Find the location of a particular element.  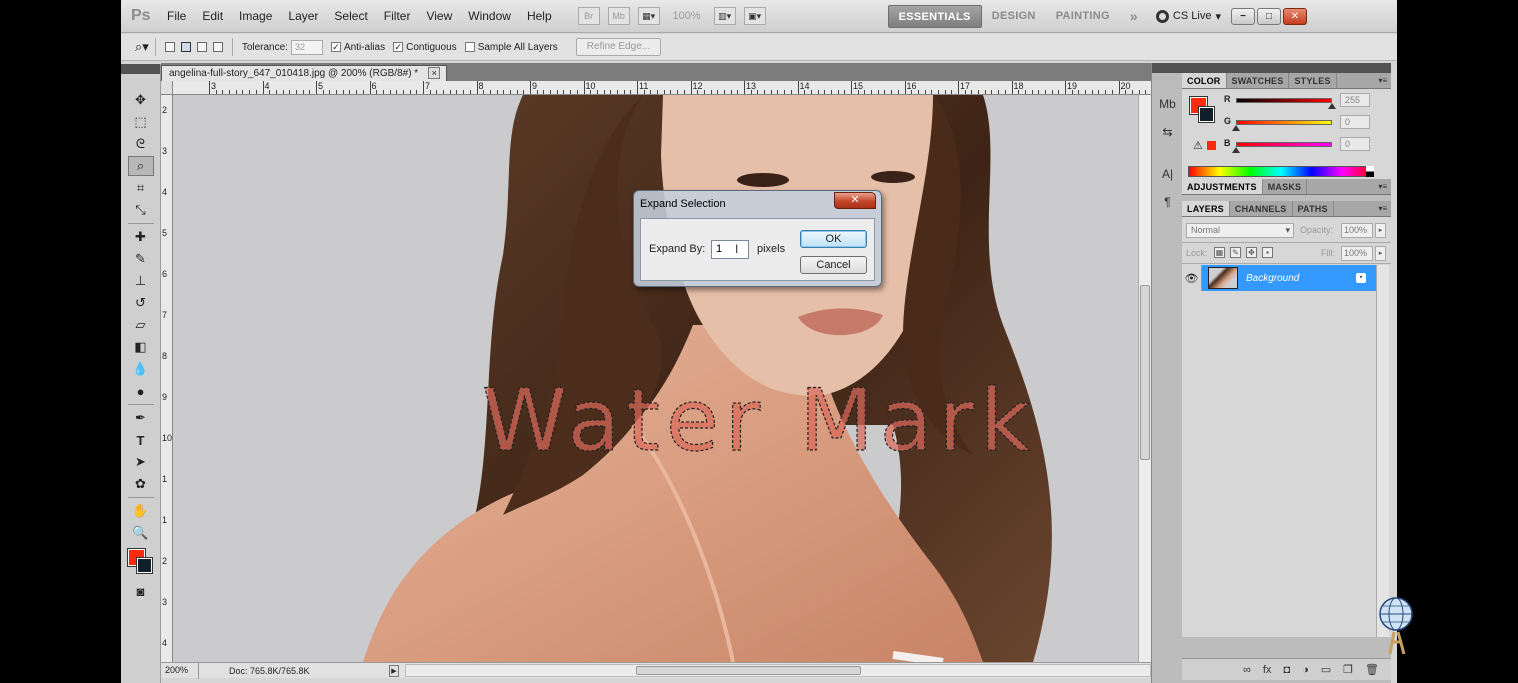

new-layer-icon: ❐ is located at coordinates (1348, 669).